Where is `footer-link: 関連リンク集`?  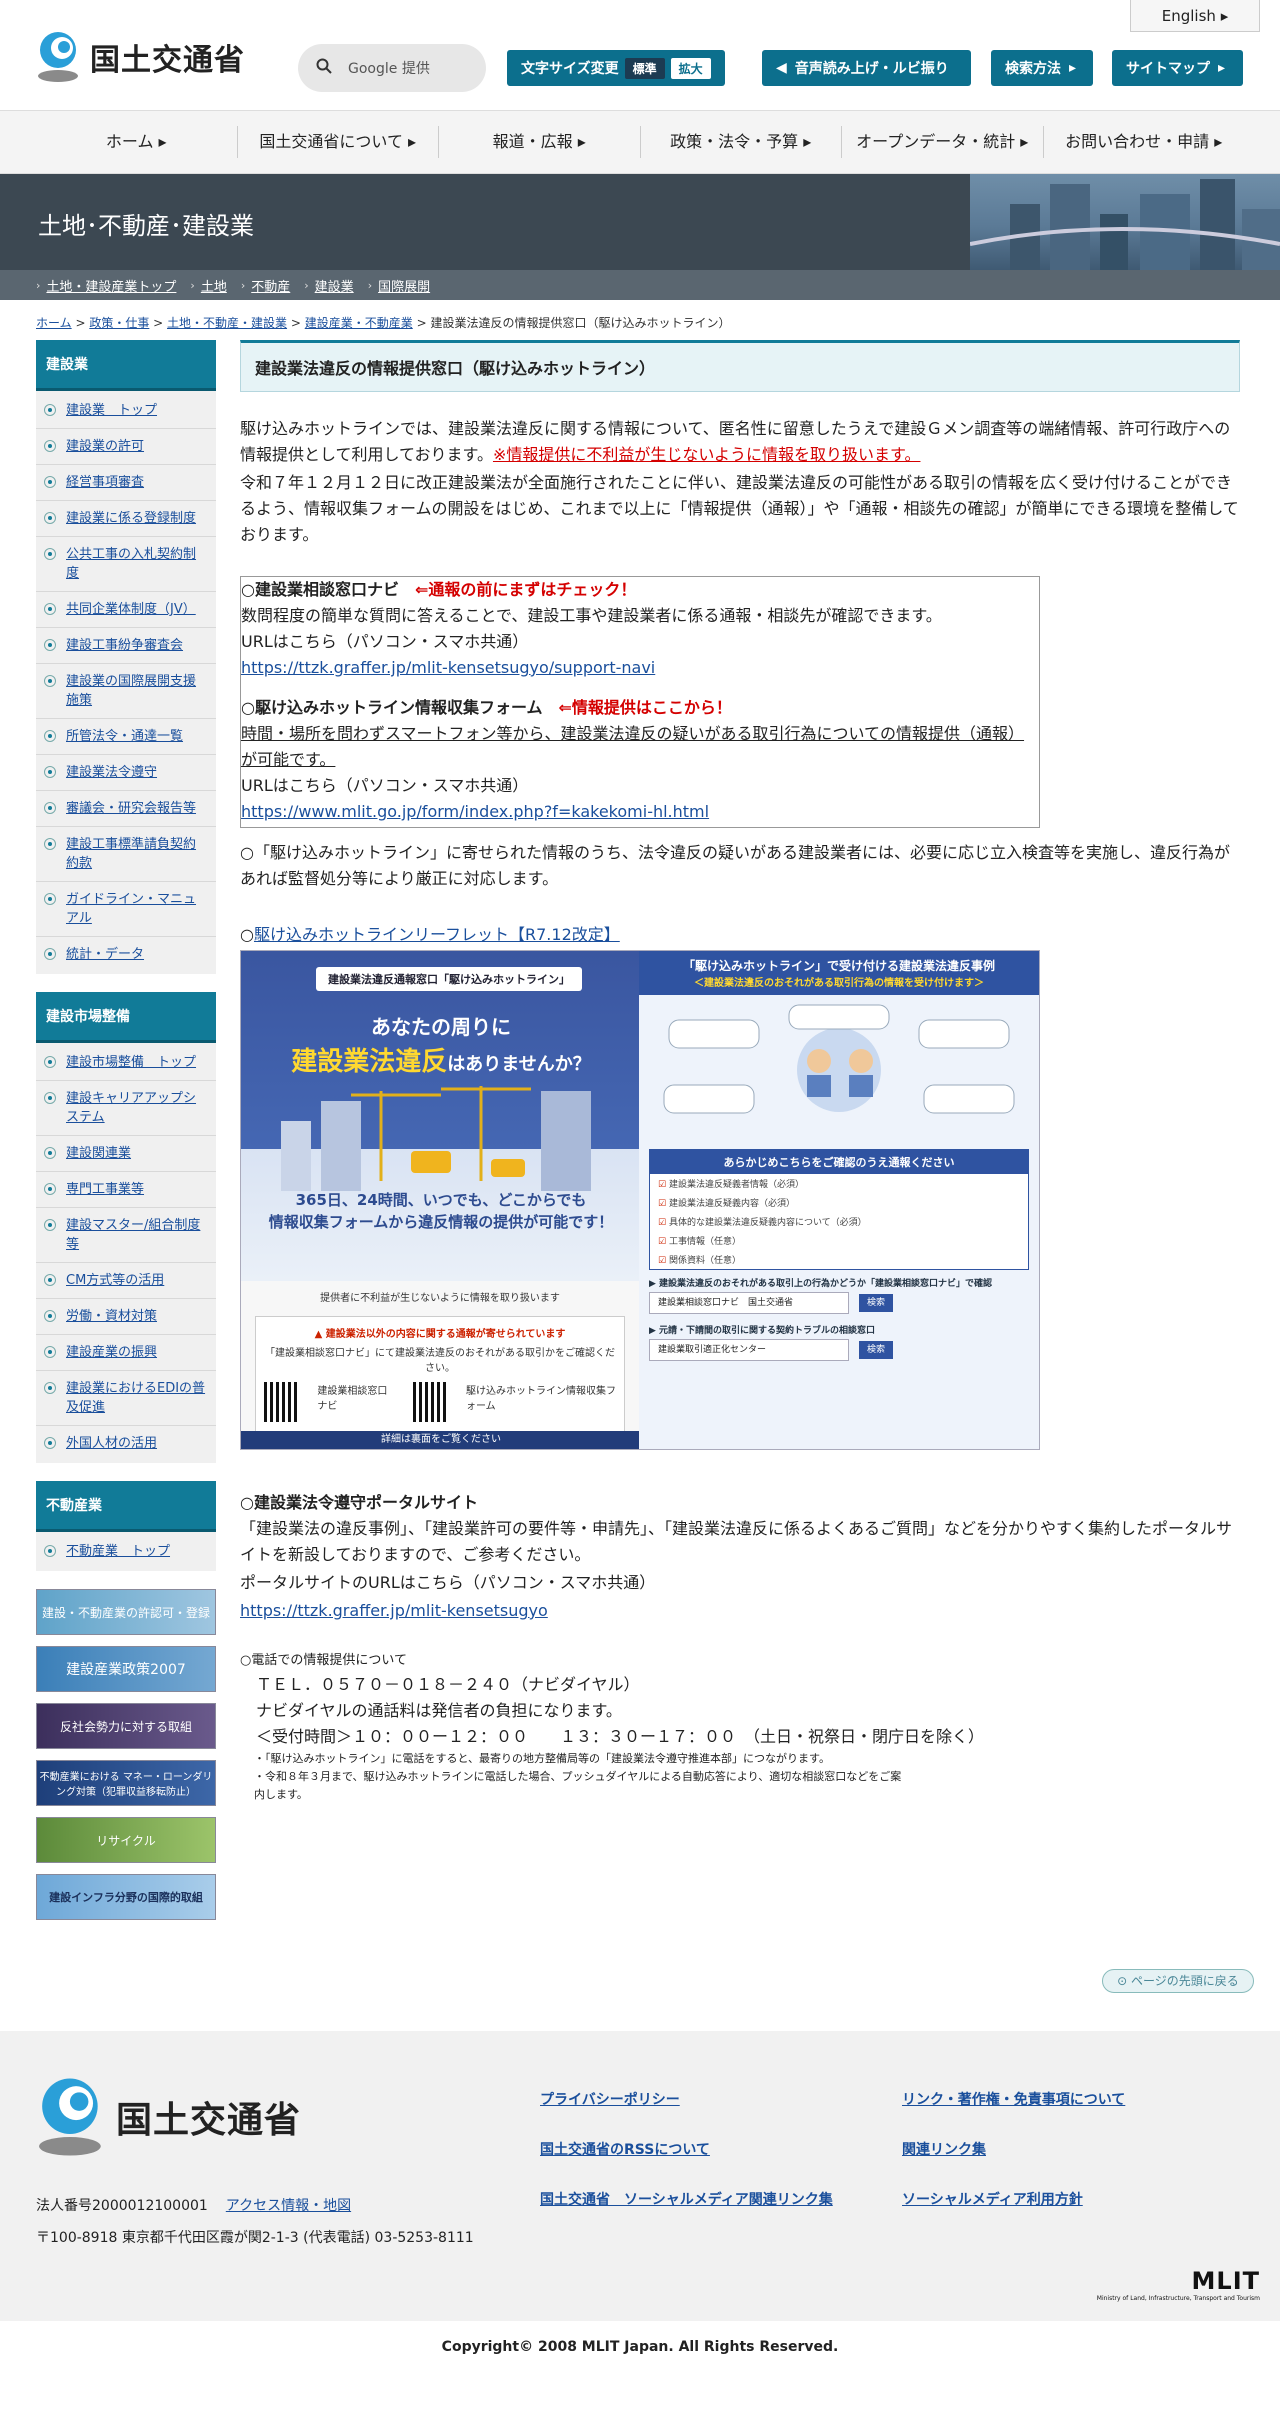
footer-link: 関連リンク集 is located at coordinates (1021, 2149).